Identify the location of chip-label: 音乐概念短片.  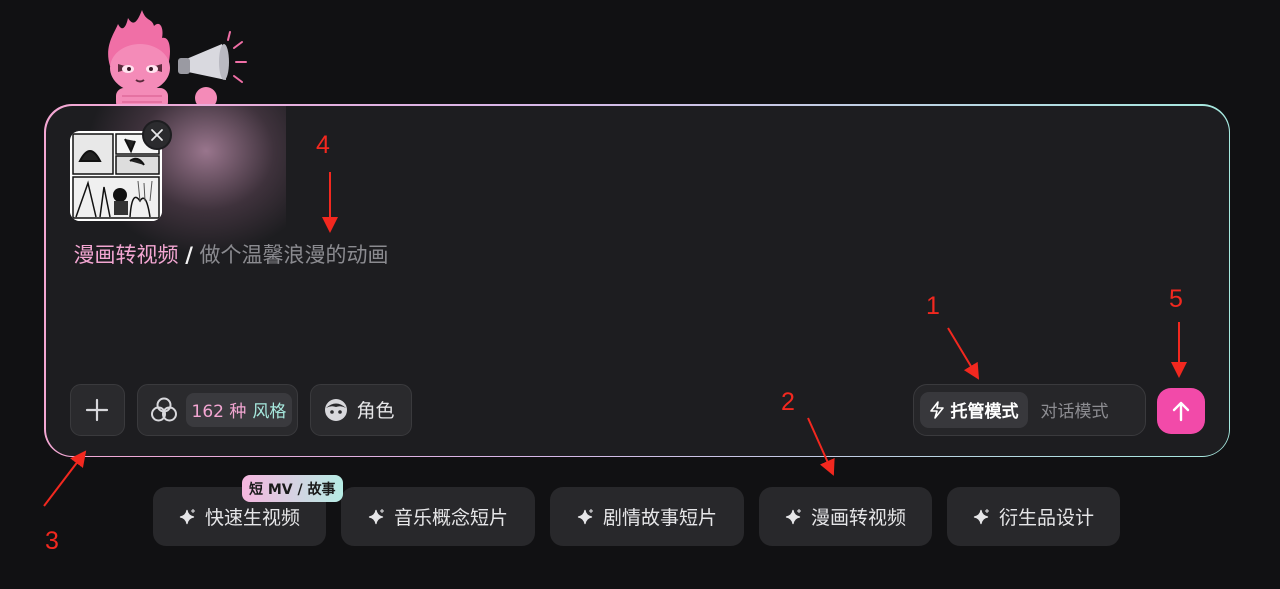
(450, 518).